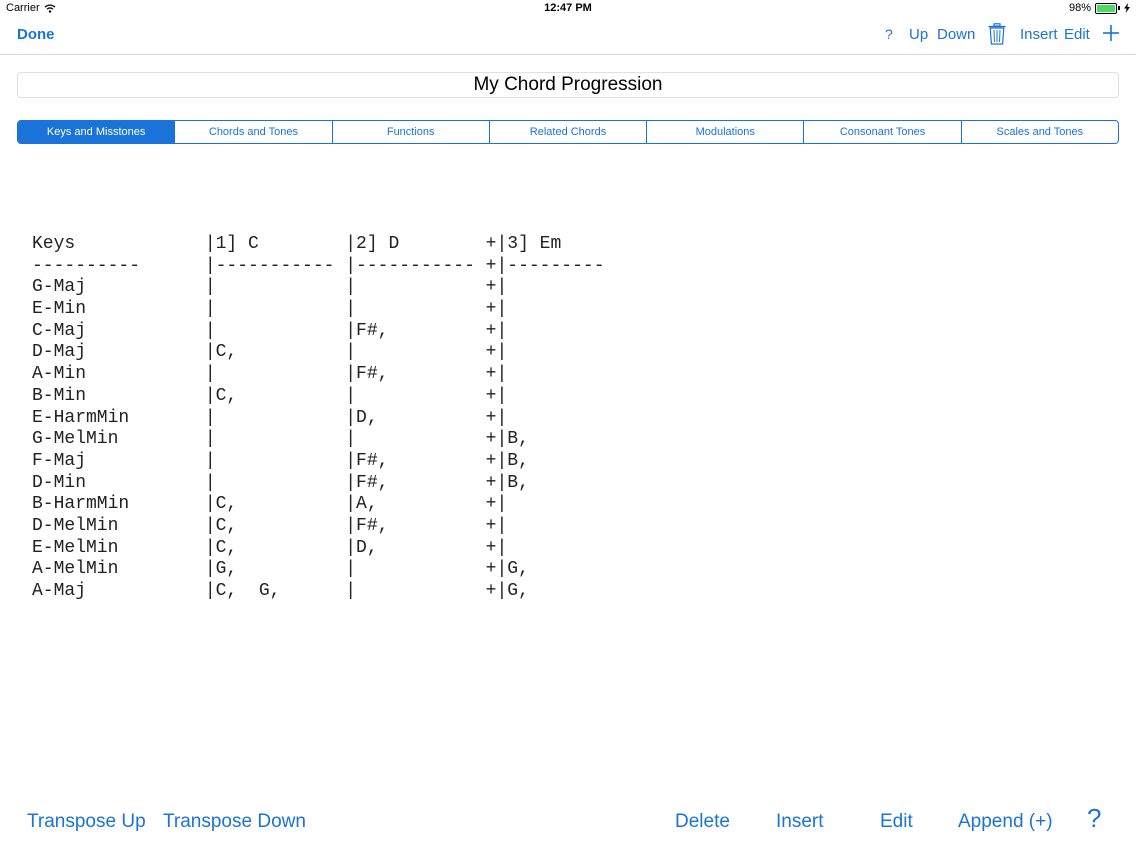 The width and height of the screenshot is (1136, 852). Describe the element at coordinates (800, 822) in the screenshot. I see `bottom-insert-button: Insert` at that location.